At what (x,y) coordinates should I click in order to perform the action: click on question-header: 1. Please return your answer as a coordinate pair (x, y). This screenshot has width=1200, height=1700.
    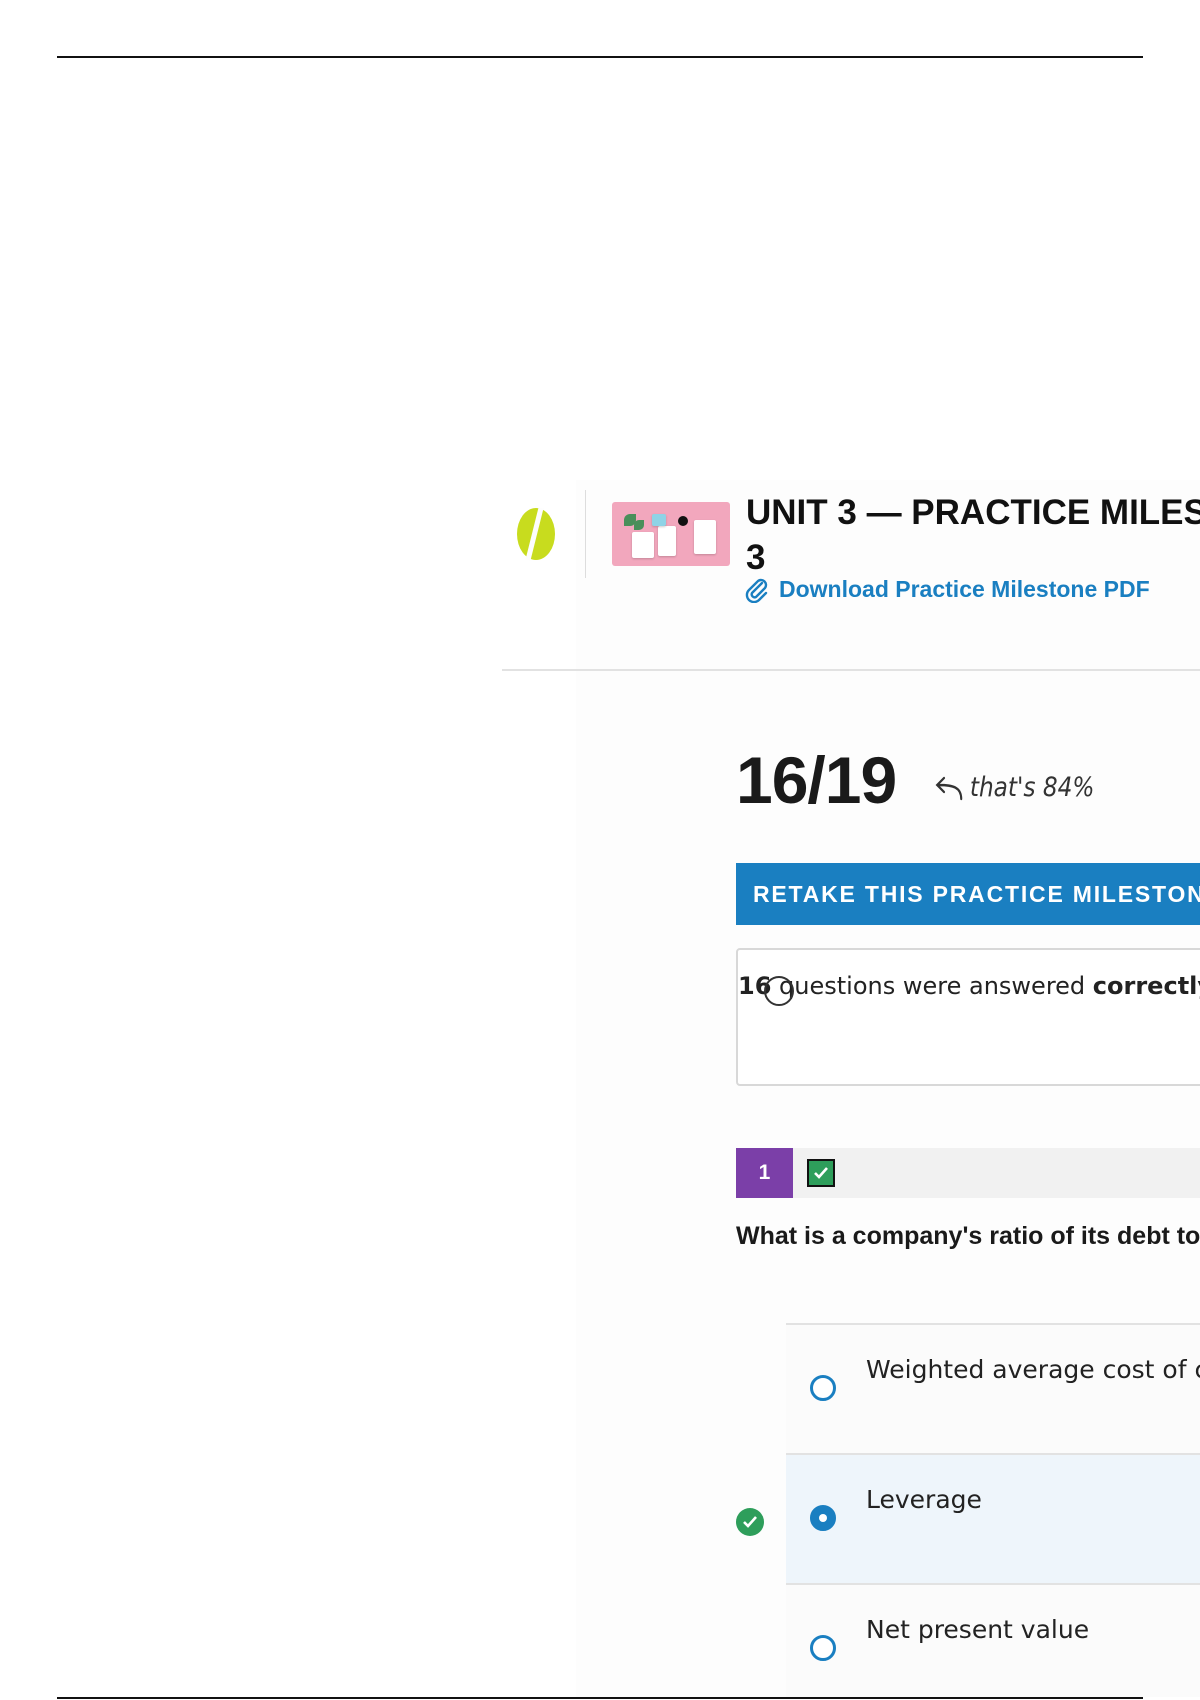
    Looking at the image, I should click on (968, 1173).